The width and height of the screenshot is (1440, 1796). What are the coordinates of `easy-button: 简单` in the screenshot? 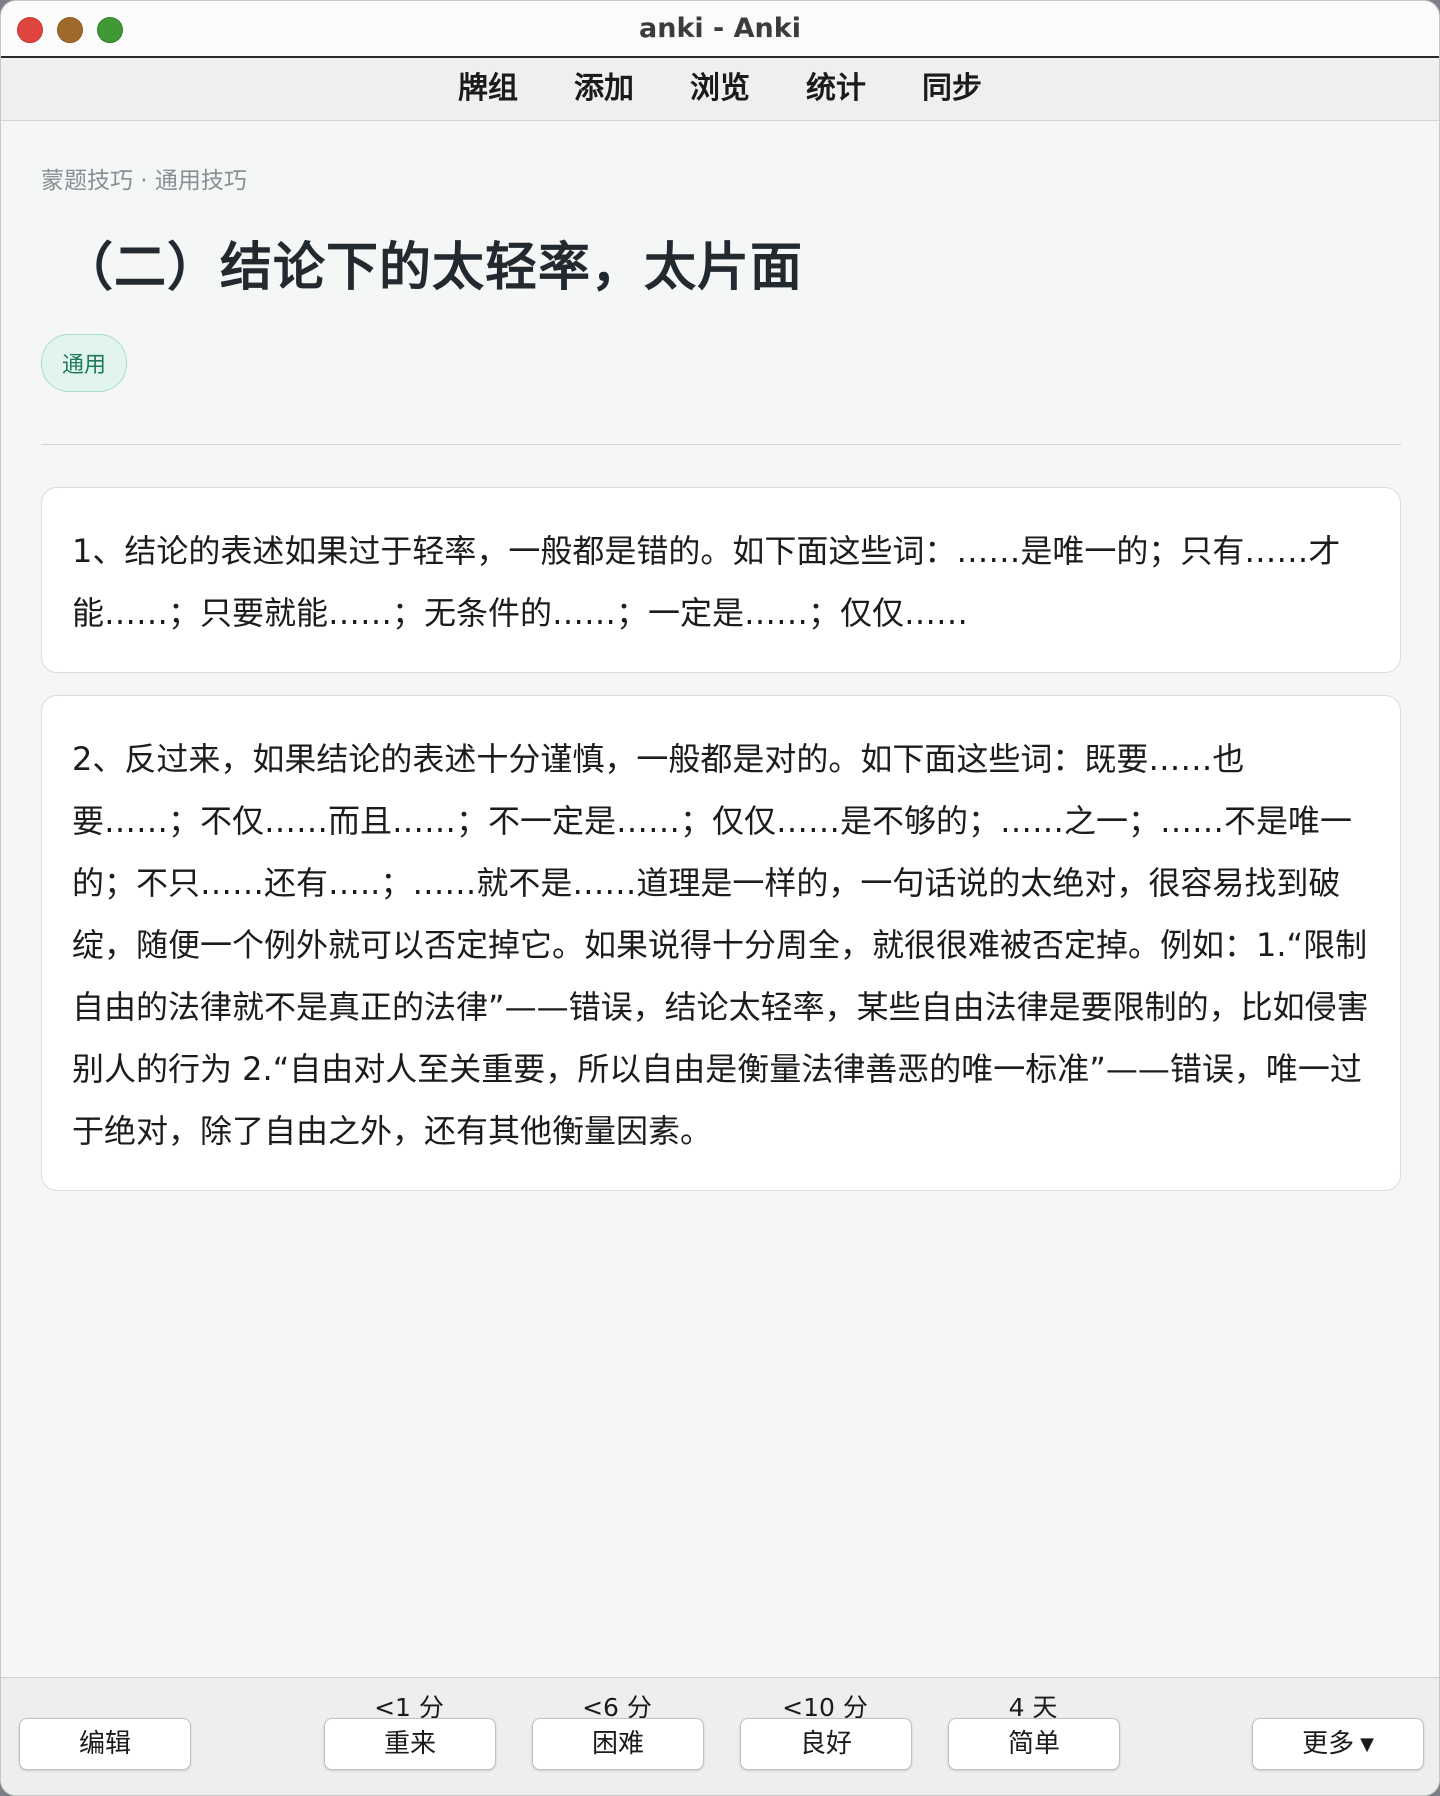 It's located at (1034, 1744).